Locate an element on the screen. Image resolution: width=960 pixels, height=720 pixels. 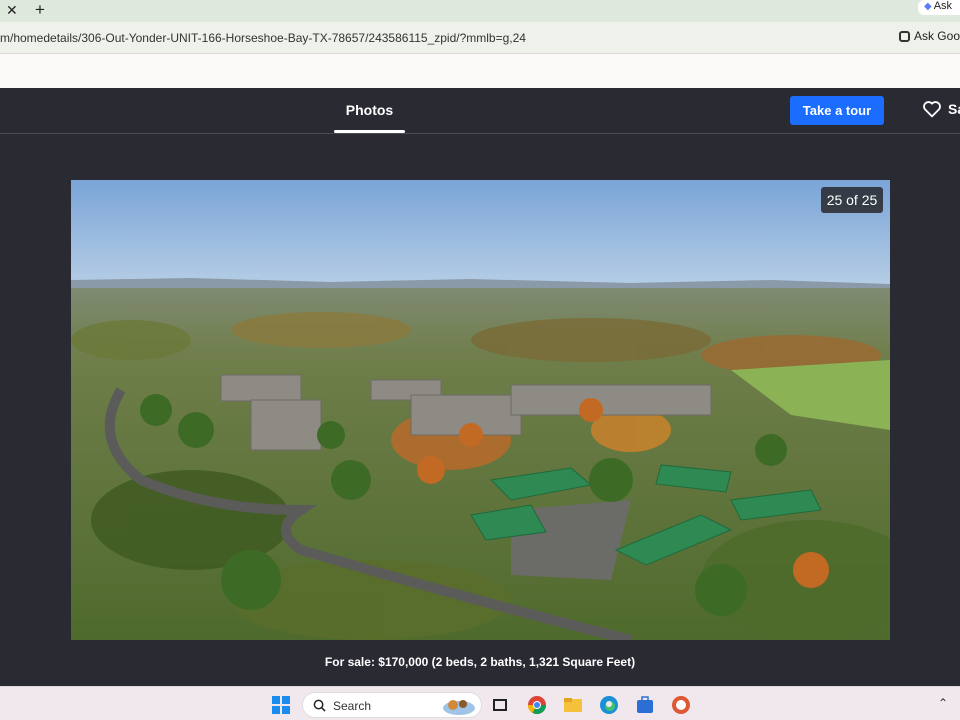
search-label: Search is located at coordinates (352, 706).